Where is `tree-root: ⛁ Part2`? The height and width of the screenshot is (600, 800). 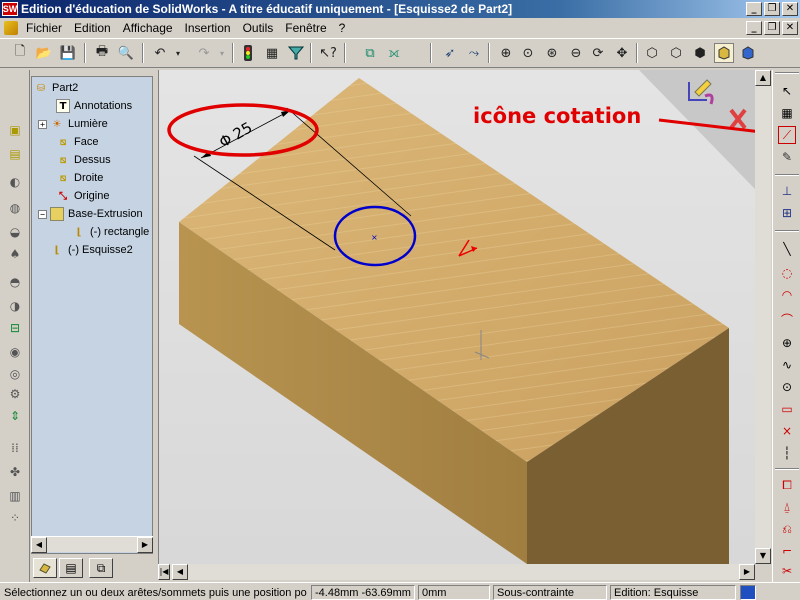
tree-root: ⛁ Part2 is located at coordinates (56, 88).